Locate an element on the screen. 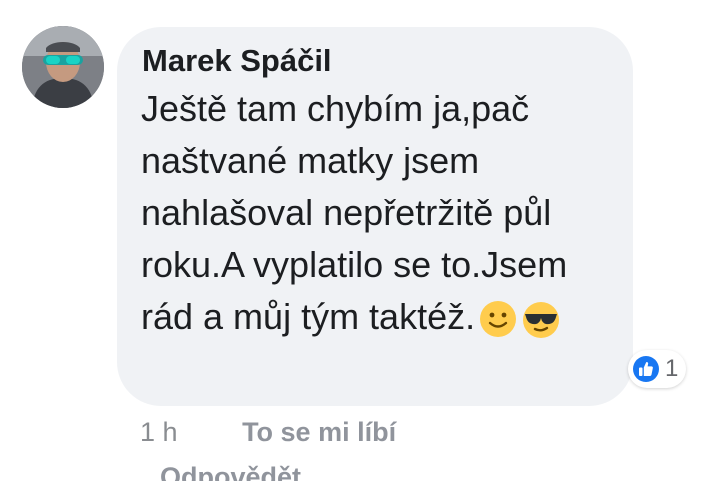 Image resolution: width=720 pixels, height=481 pixels. reaction-count: 1 is located at coordinates (672, 368).